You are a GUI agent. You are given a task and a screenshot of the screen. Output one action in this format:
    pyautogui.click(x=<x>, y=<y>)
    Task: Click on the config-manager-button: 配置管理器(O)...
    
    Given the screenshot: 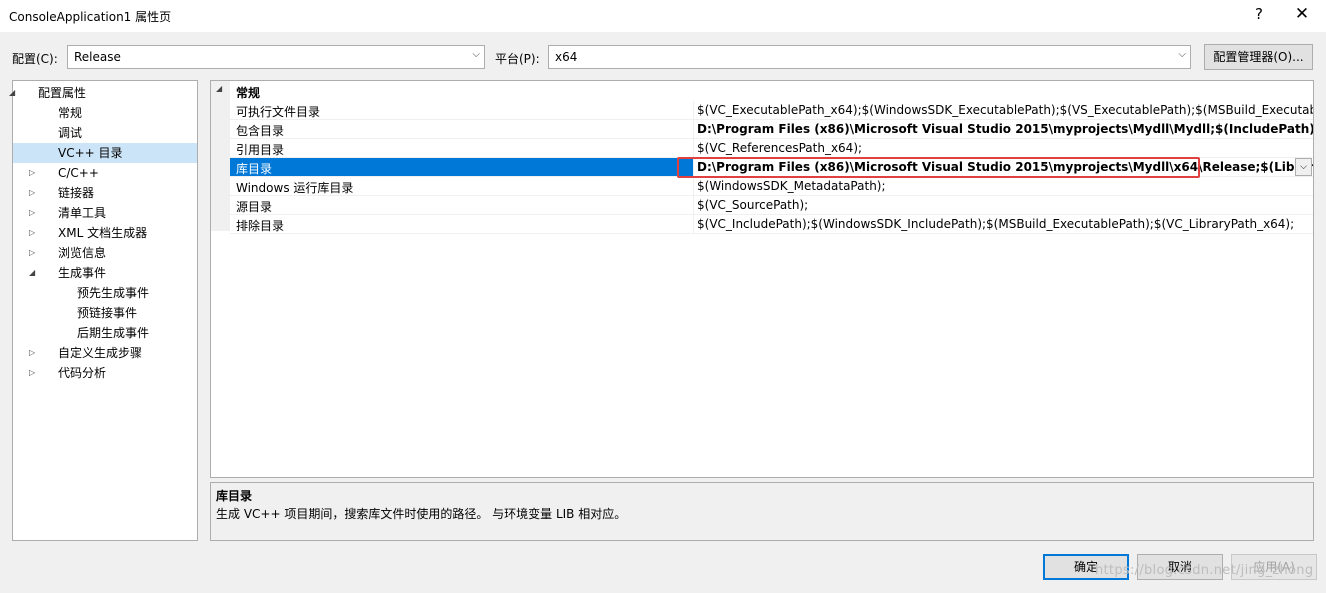 What is the action you would take?
    pyautogui.click(x=1258, y=57)
    